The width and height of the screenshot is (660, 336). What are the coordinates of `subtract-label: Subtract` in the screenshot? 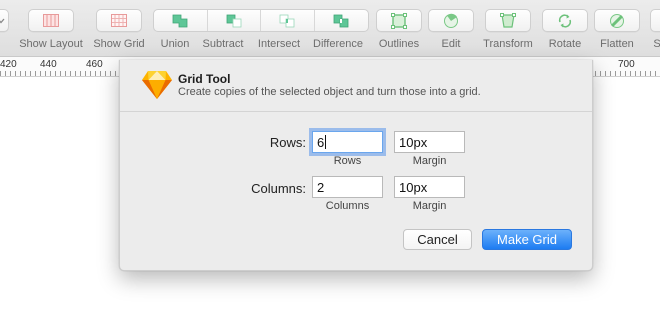 It's located at (223, 44).